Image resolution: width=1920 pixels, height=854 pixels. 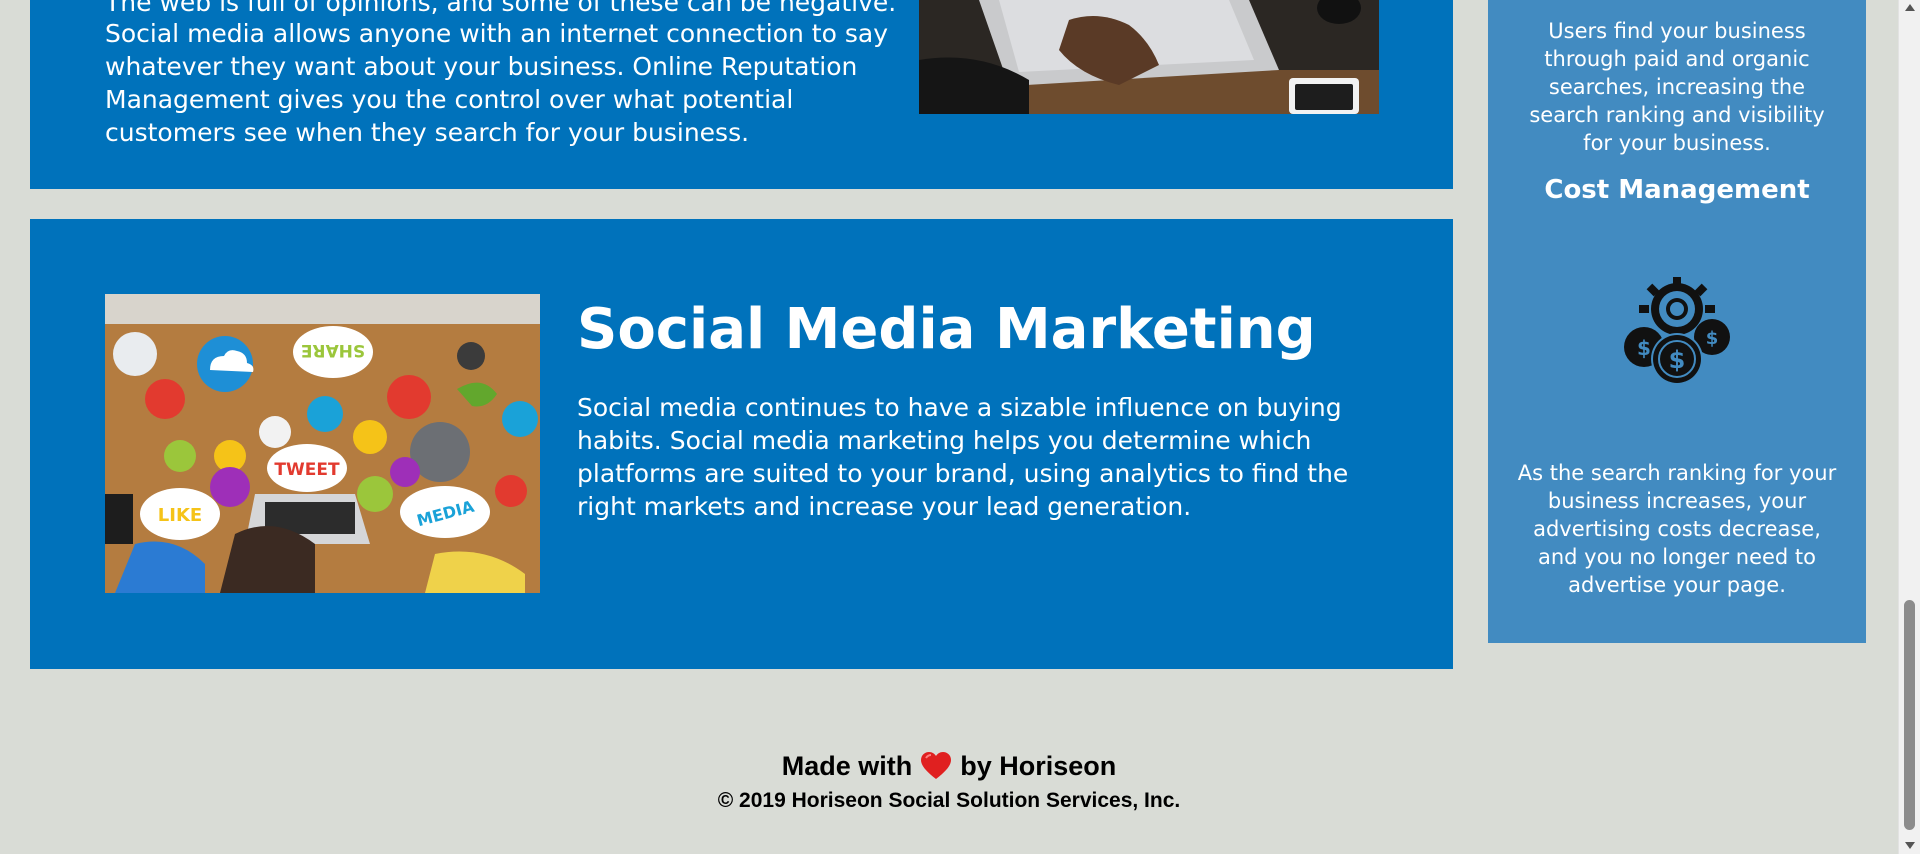 I want to click on laptop-photo-illustration, so click(x=1149, y=57).